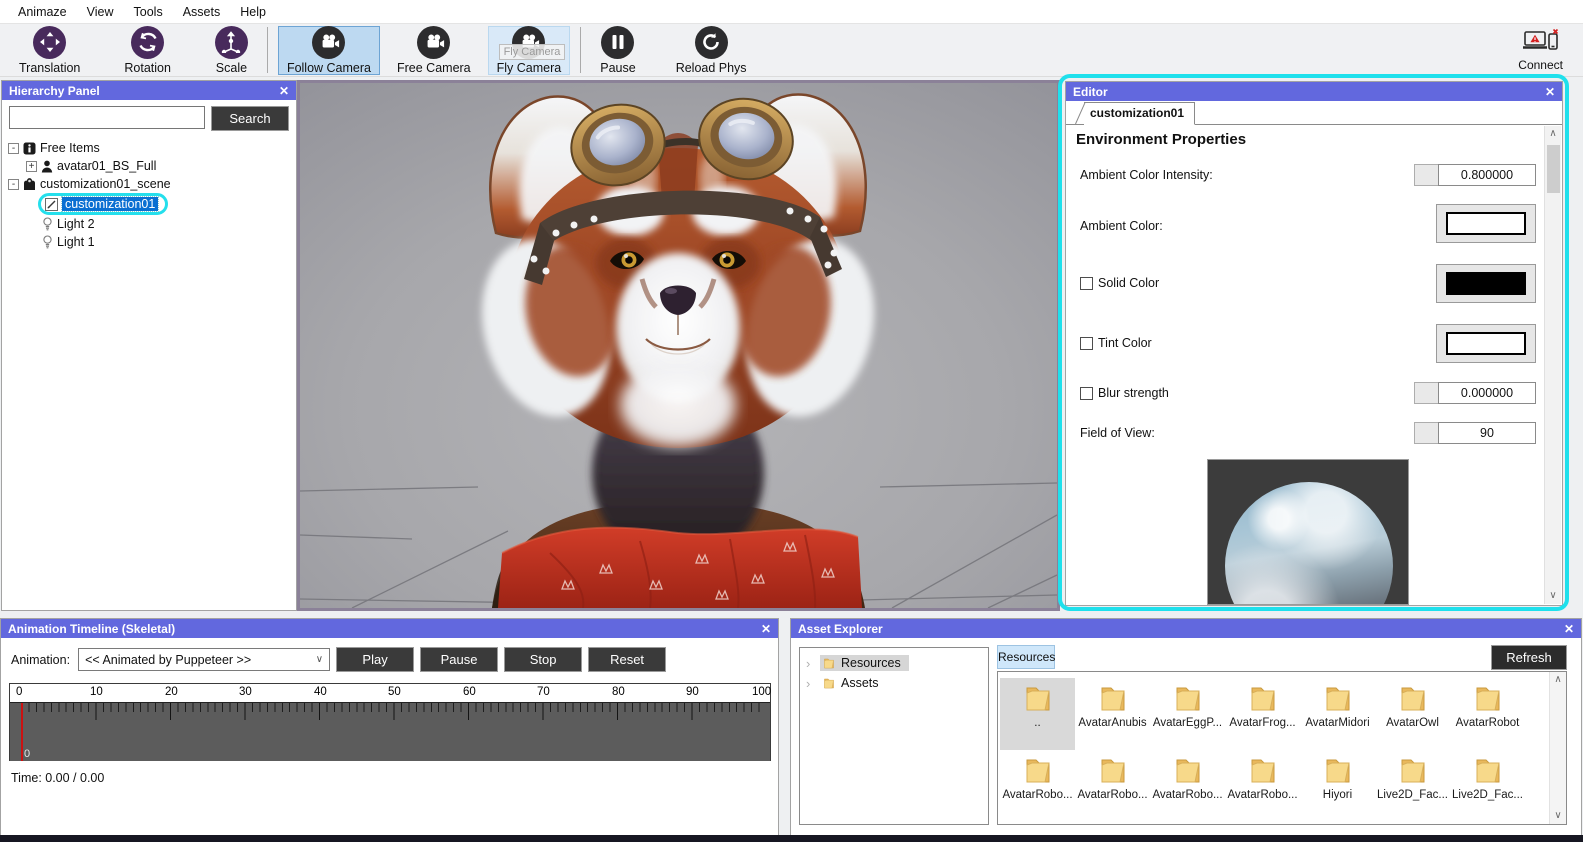  Describe the element at coordinates (871, 663) in the screenshot. I see `asset-tree-label: Resources` at that location.